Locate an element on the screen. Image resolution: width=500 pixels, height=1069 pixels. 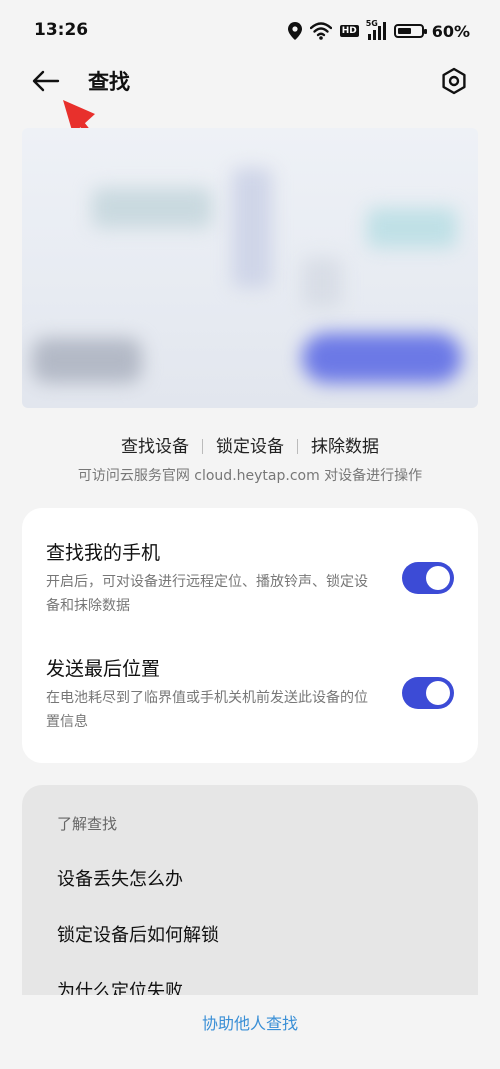
send-last-location-toggle is located at coordinates (428, 693).